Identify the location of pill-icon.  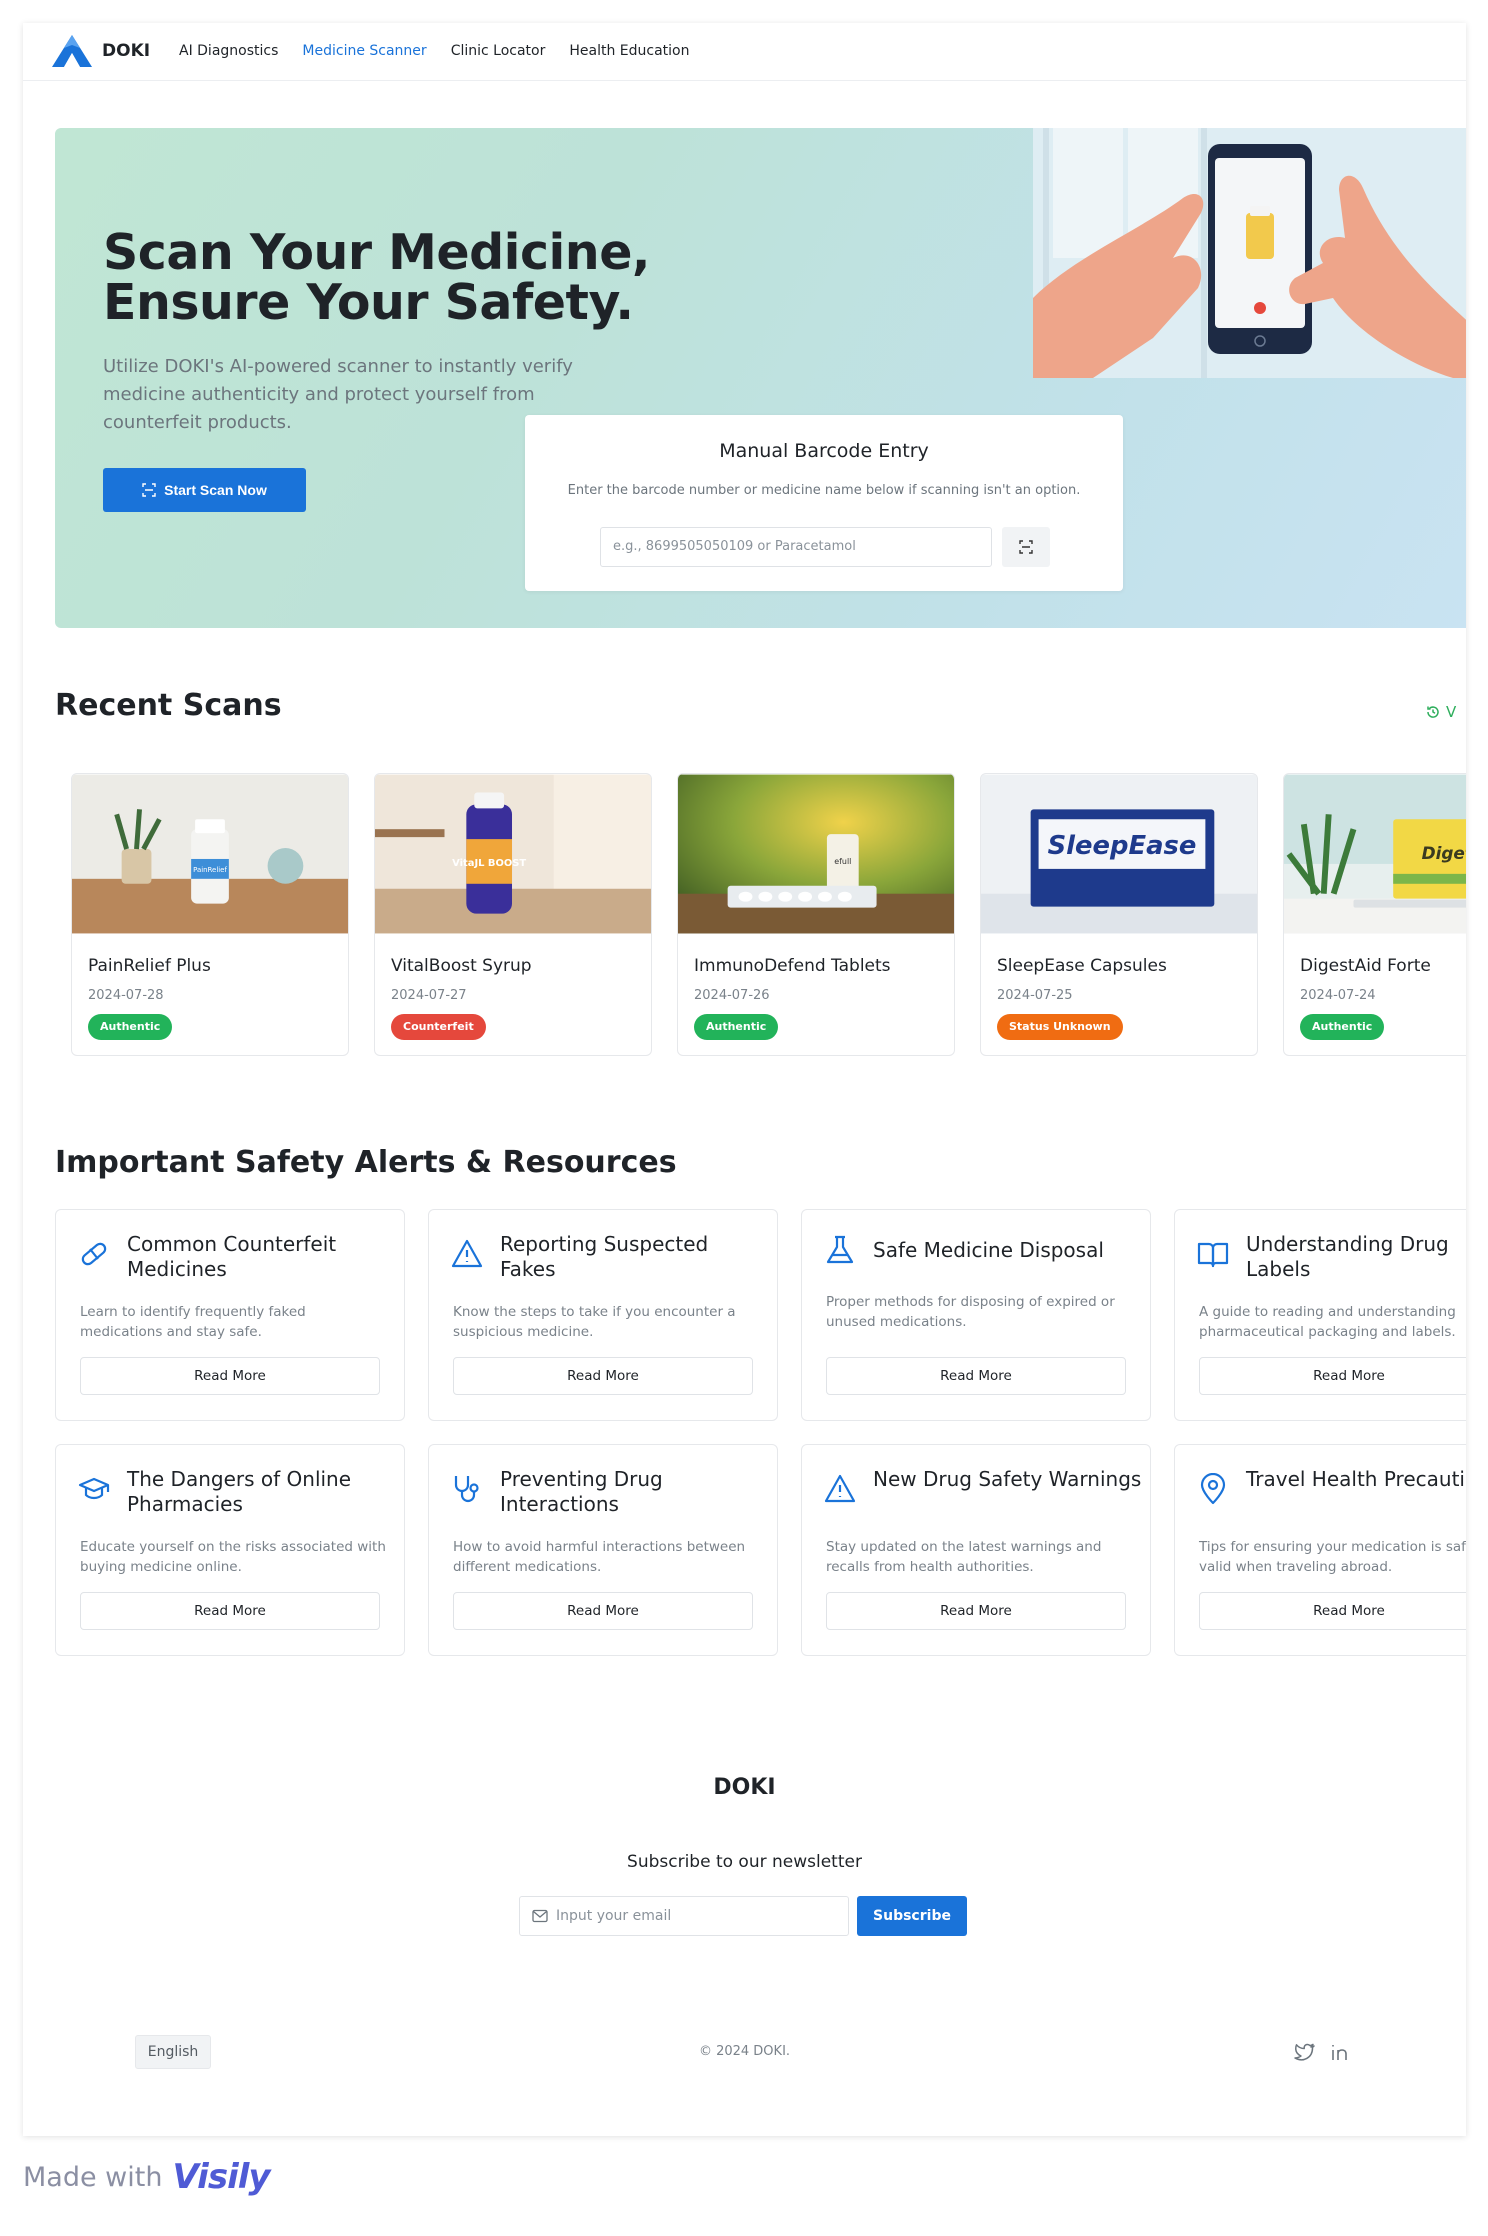
(94, 1254).